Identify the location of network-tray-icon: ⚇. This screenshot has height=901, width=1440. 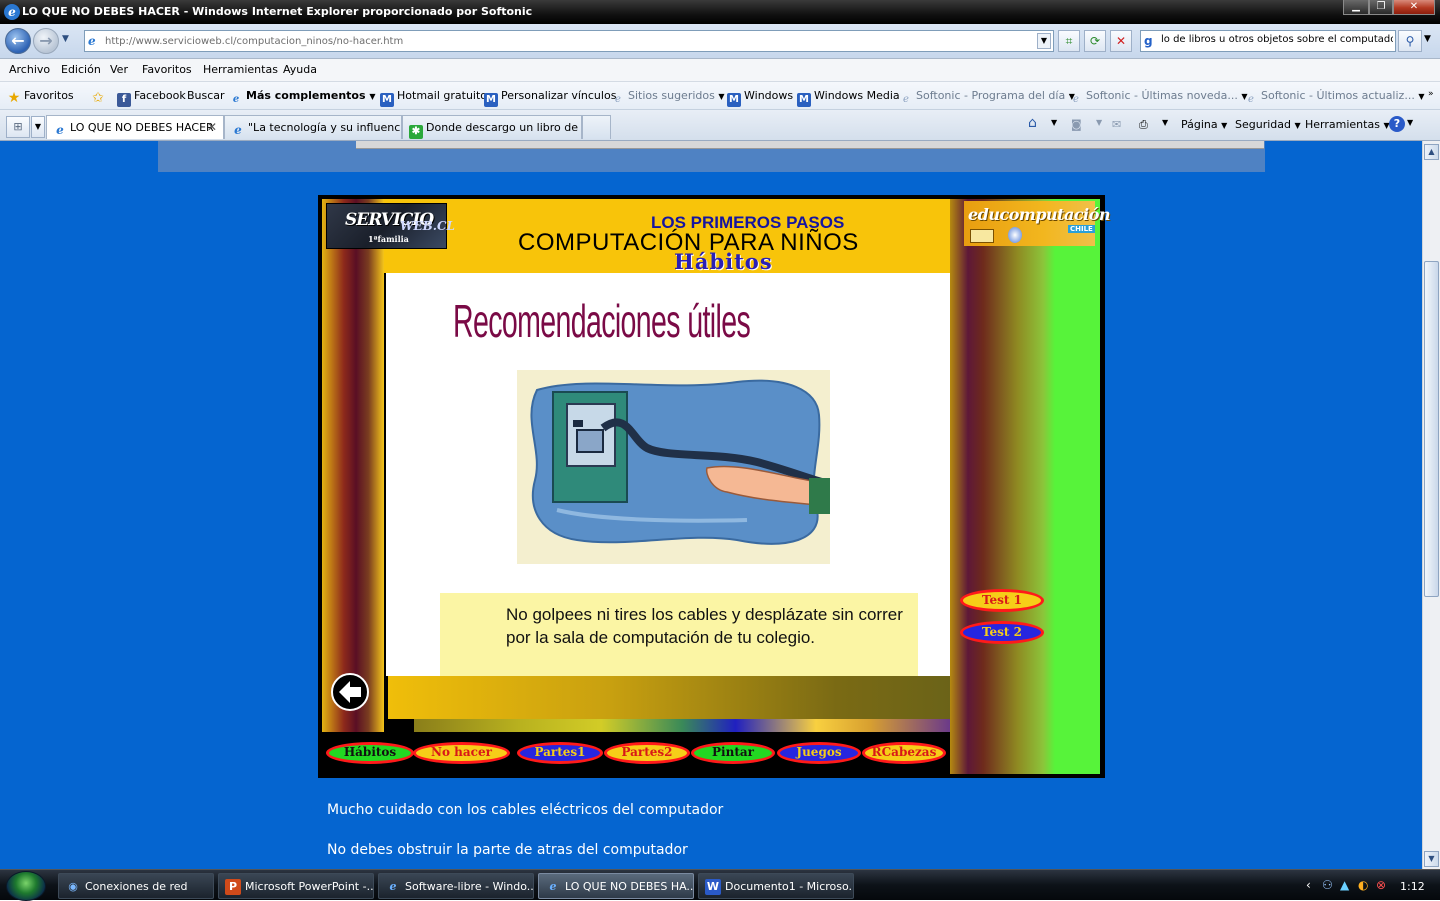
(1327, 885).